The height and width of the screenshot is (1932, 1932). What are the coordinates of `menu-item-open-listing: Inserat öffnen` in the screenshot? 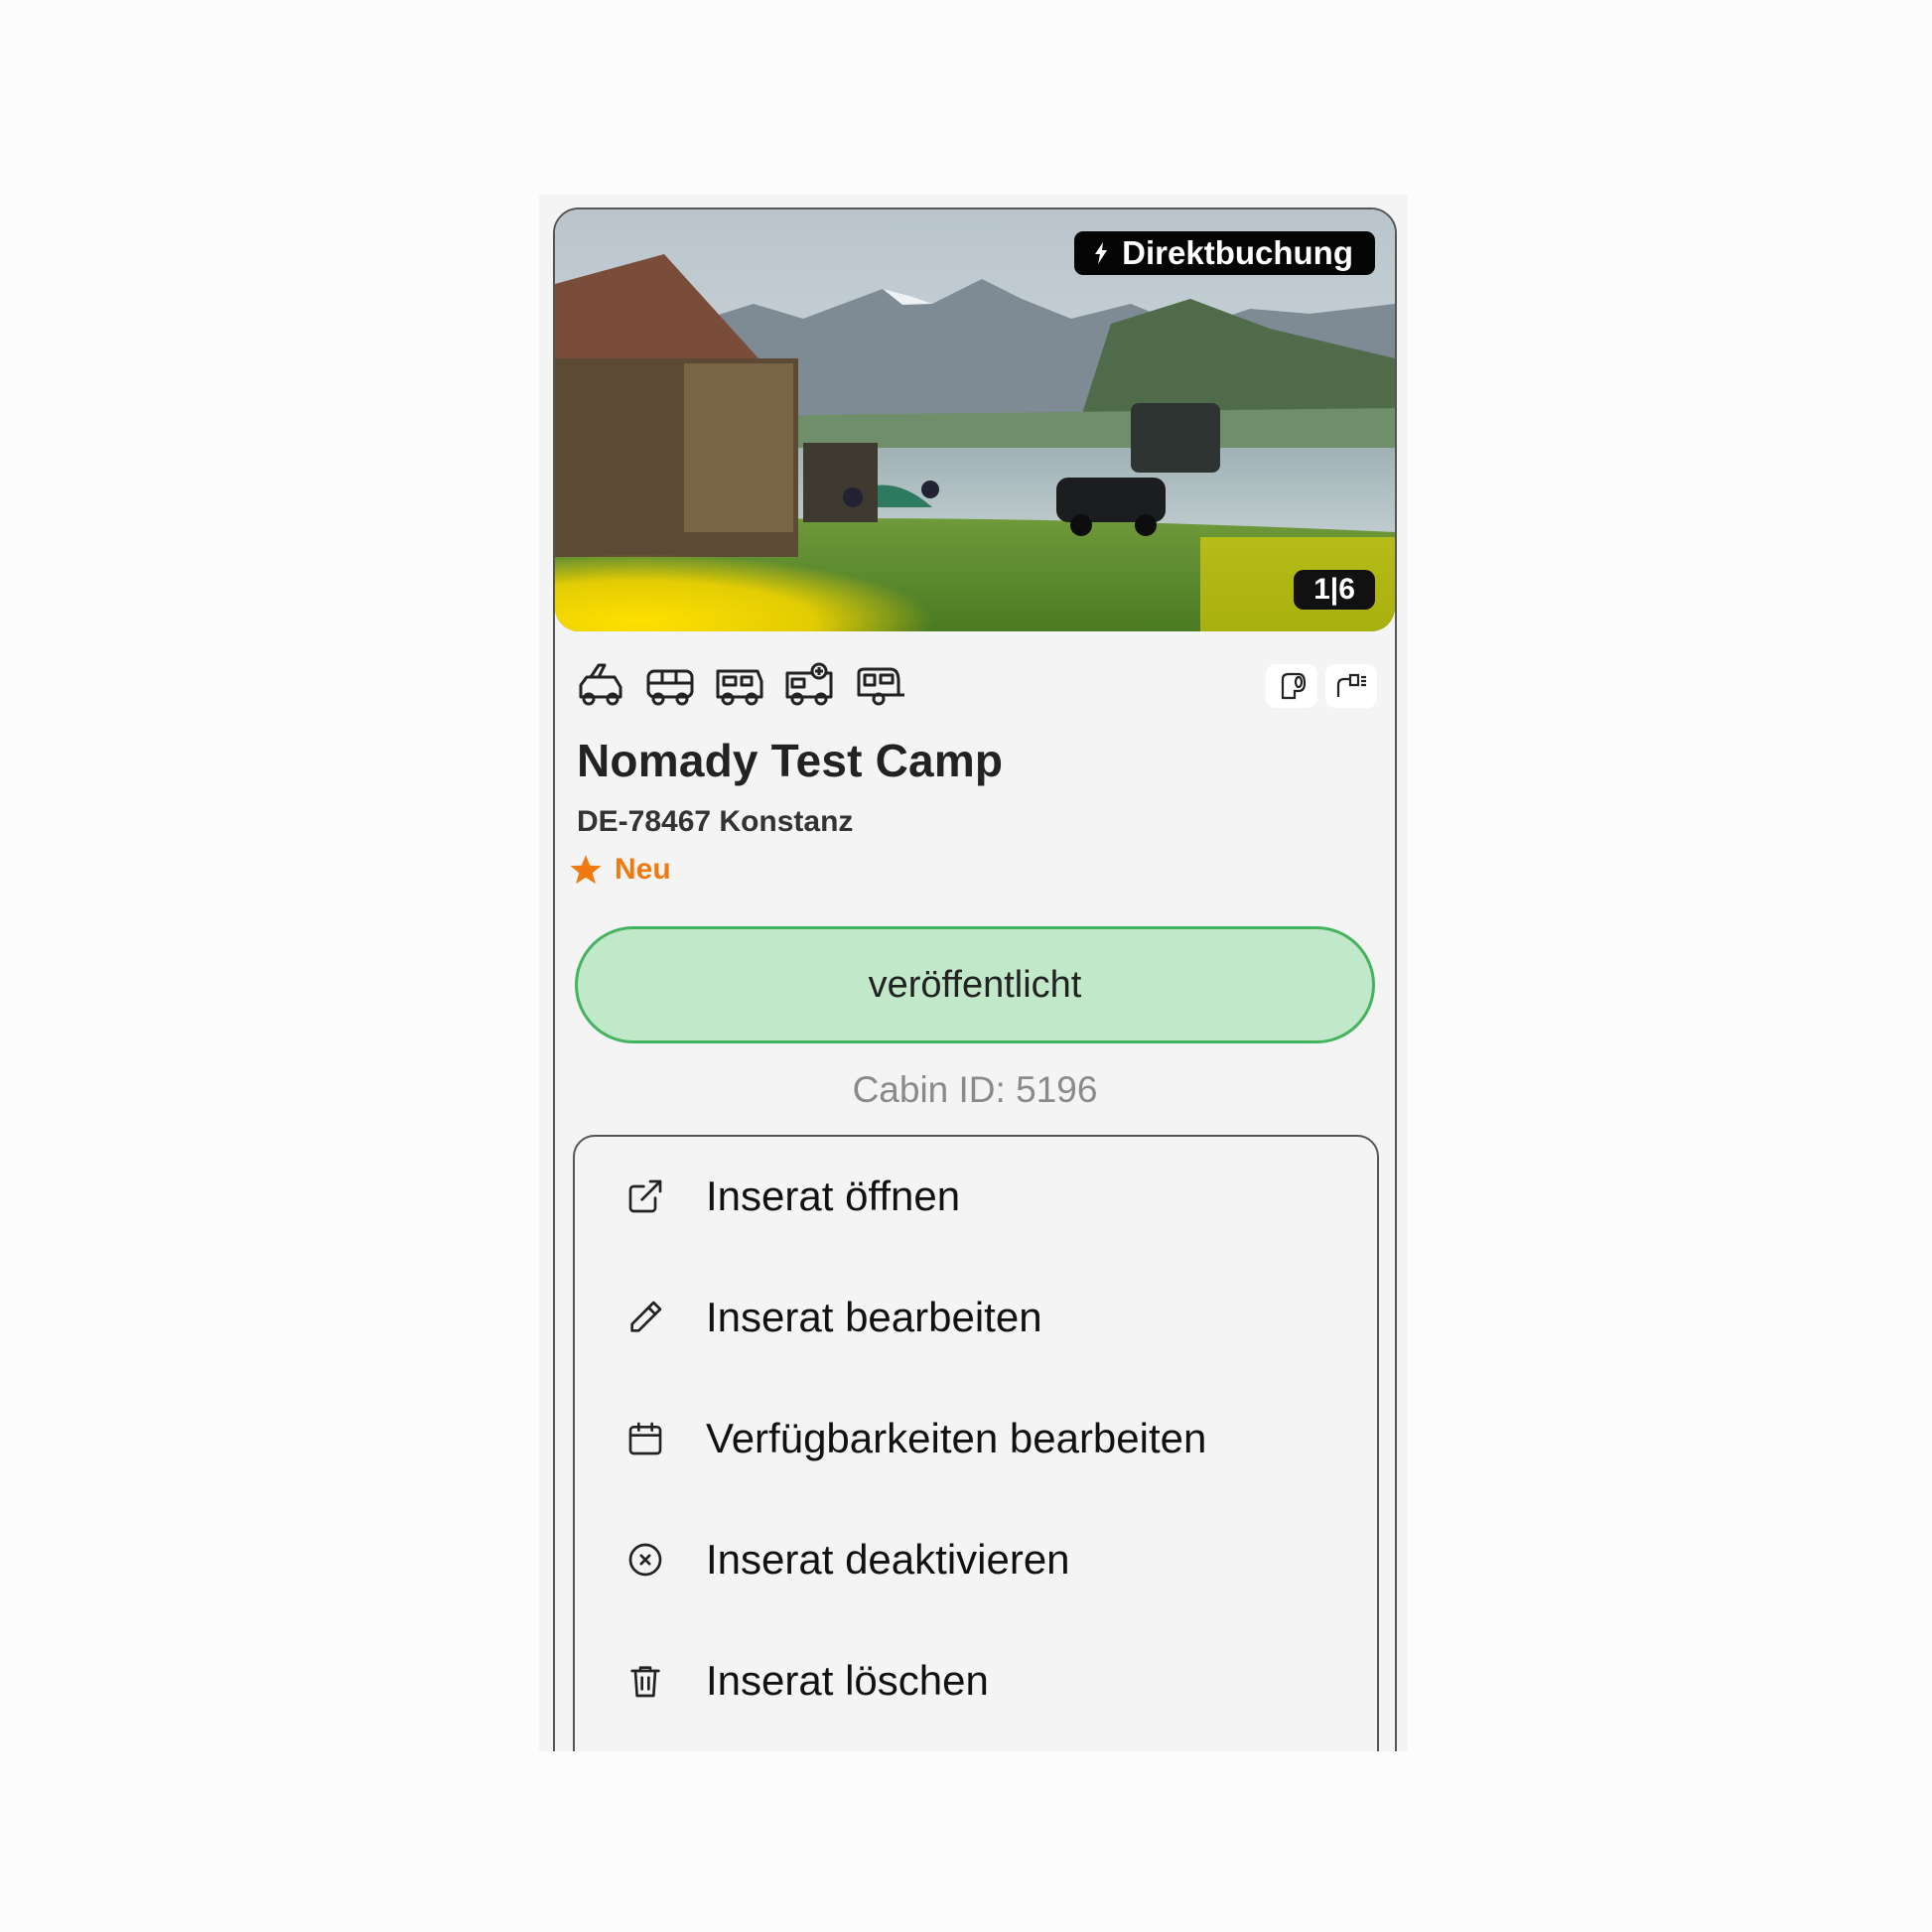 It's located at (792, 1196).